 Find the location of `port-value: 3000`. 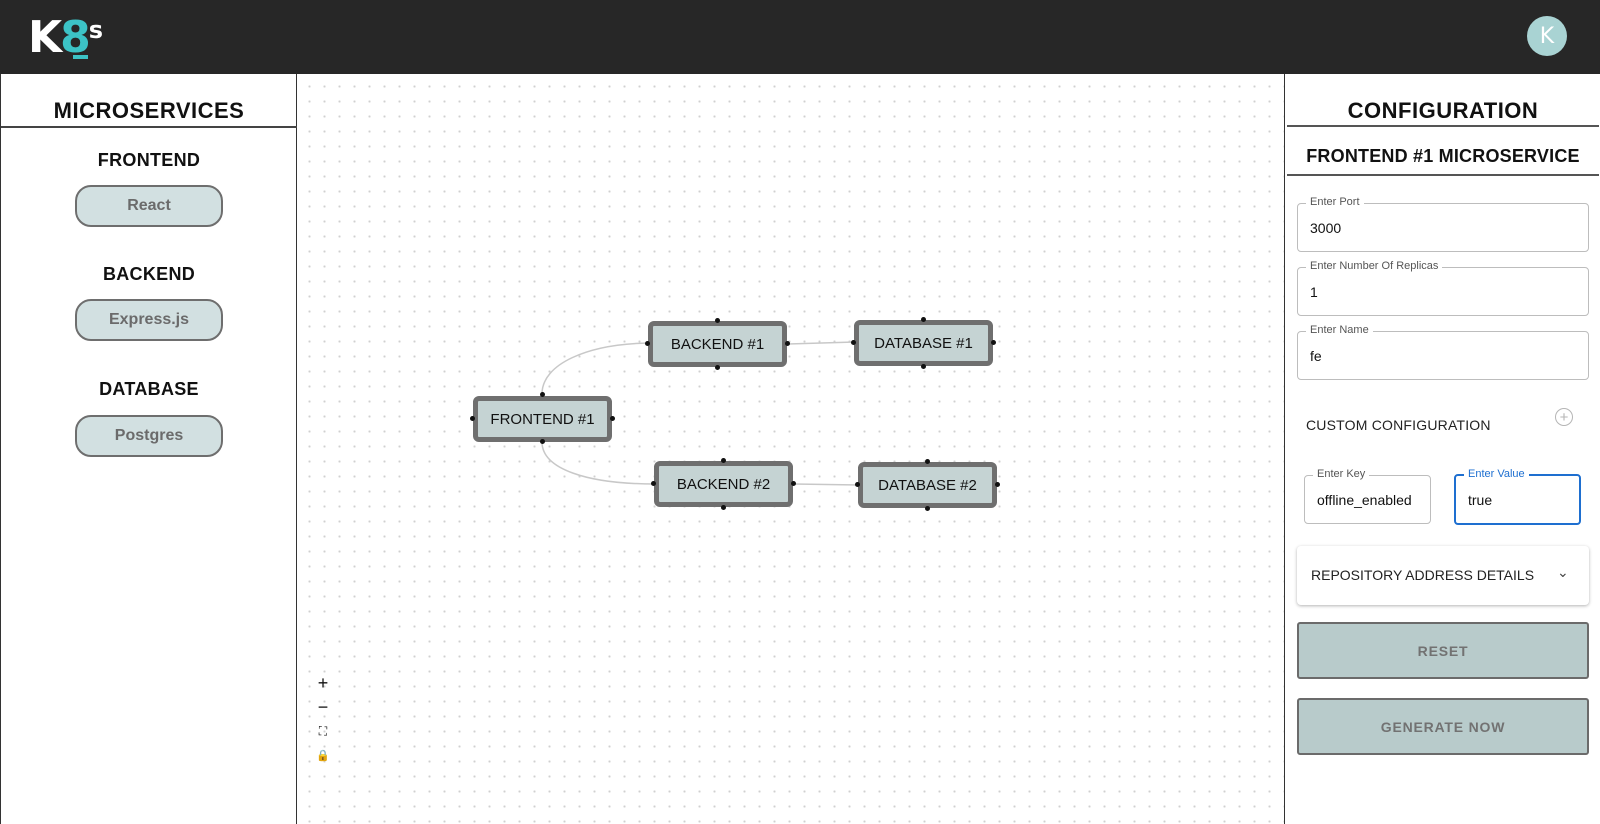

port-value: 3000 is located at coordinates (1325, 228).